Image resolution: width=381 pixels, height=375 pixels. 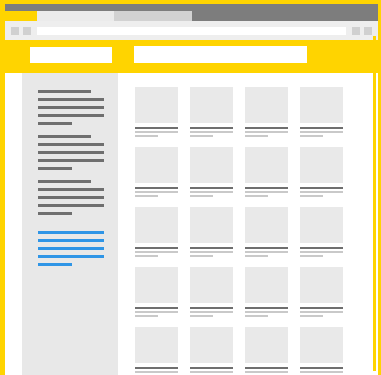 I want to click on menu-button, so click(x=368, y=31).